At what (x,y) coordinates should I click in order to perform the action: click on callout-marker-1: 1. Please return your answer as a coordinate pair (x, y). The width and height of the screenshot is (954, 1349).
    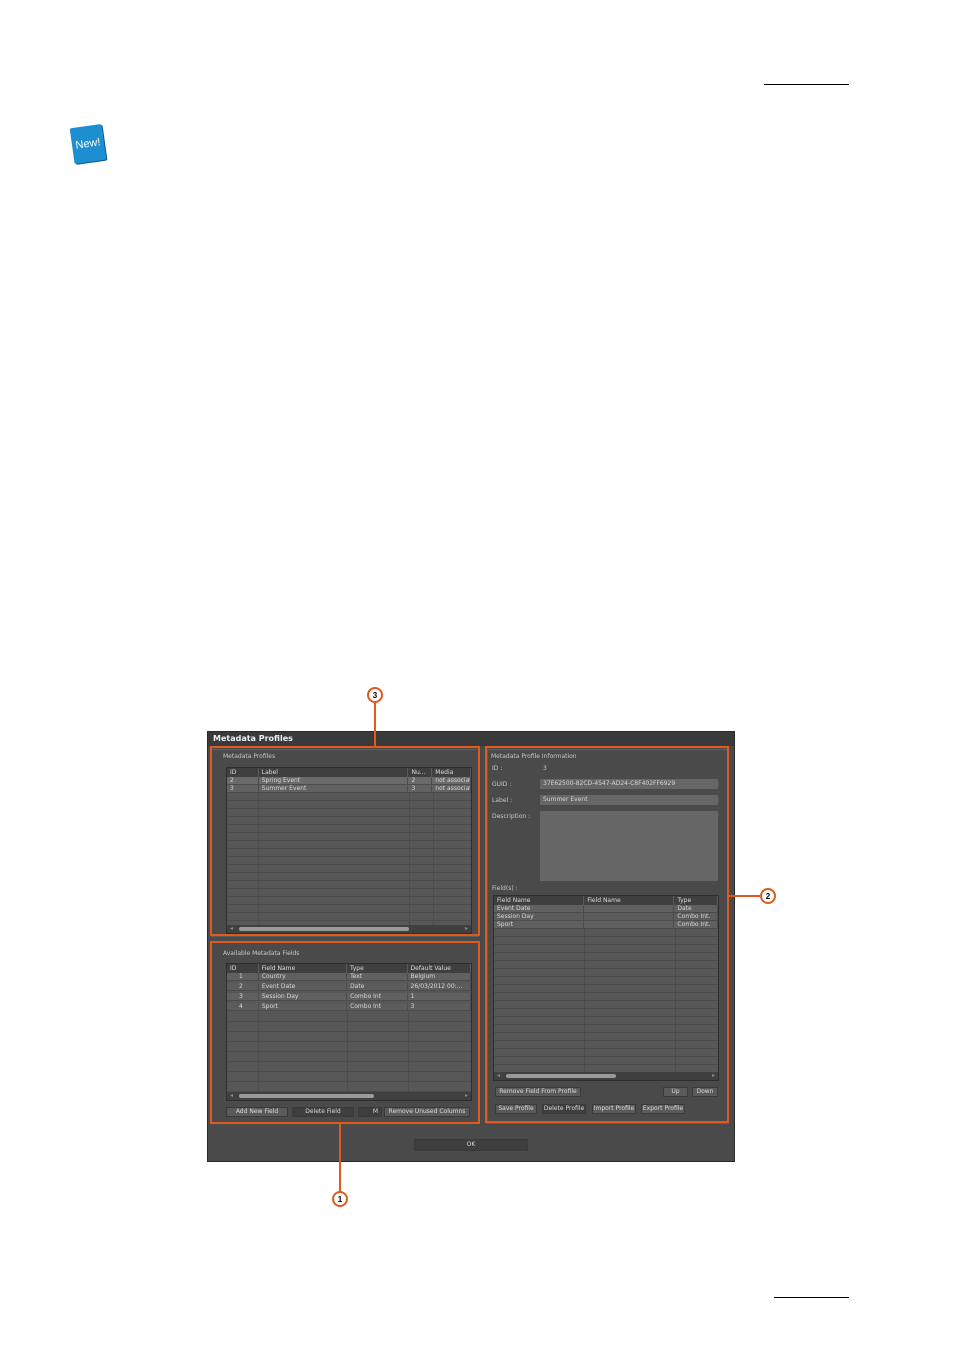
    Looking at the image, I should click on (340, 1199).